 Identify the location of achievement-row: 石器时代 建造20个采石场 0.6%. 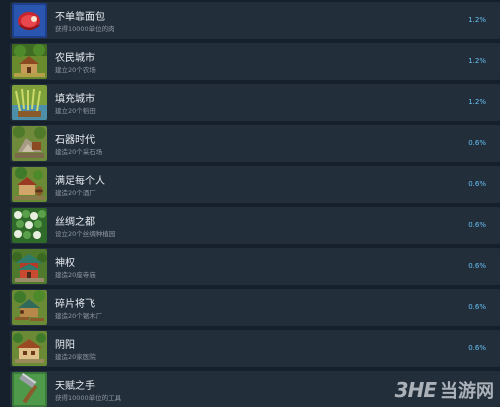
(255, 143).